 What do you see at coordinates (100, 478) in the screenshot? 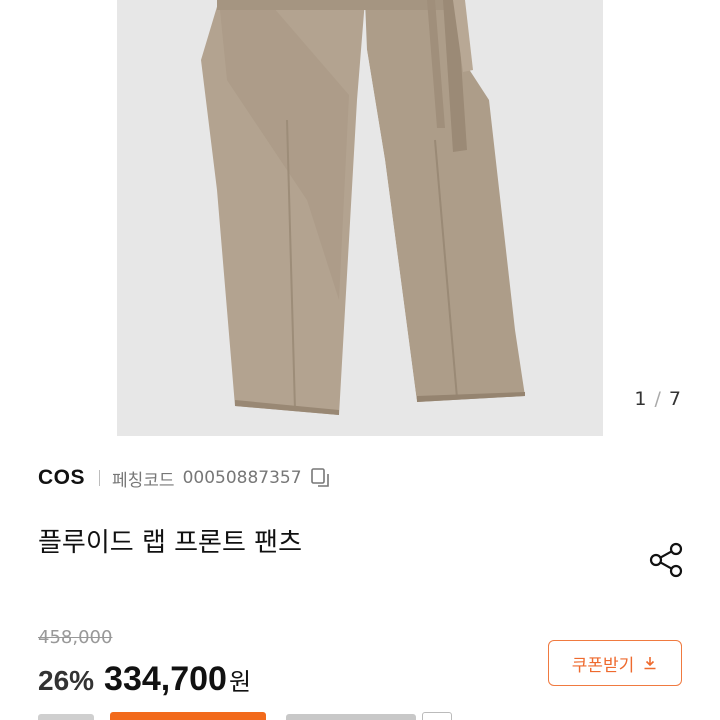
I see `divider` at bounding box center [100, 478].